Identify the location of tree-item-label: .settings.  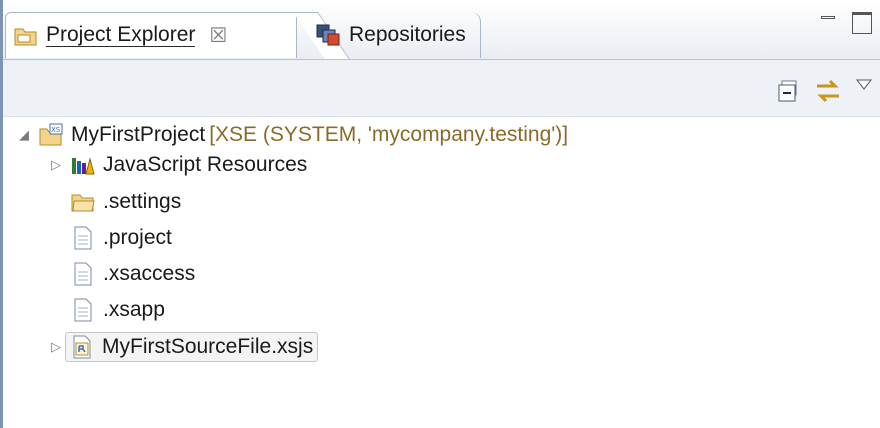
(142, 201).